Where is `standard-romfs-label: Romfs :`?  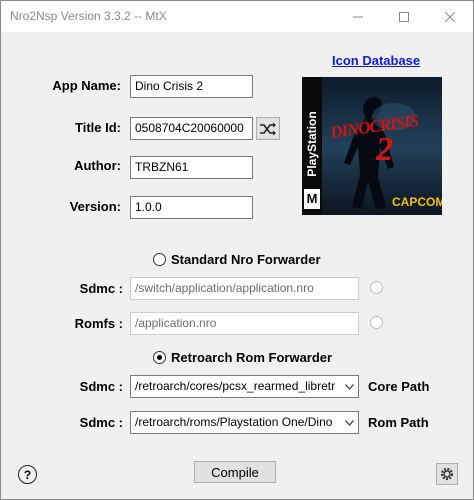 standard-romfs-label: Romfs : is located at coordinates (98, 323).